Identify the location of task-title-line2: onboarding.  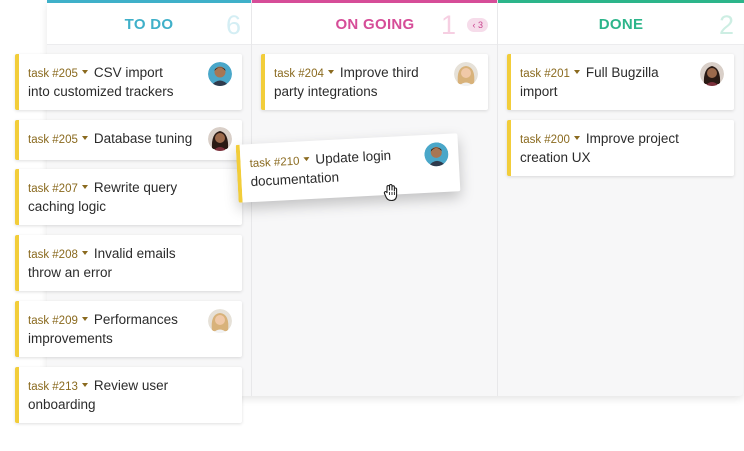
(62, 404).